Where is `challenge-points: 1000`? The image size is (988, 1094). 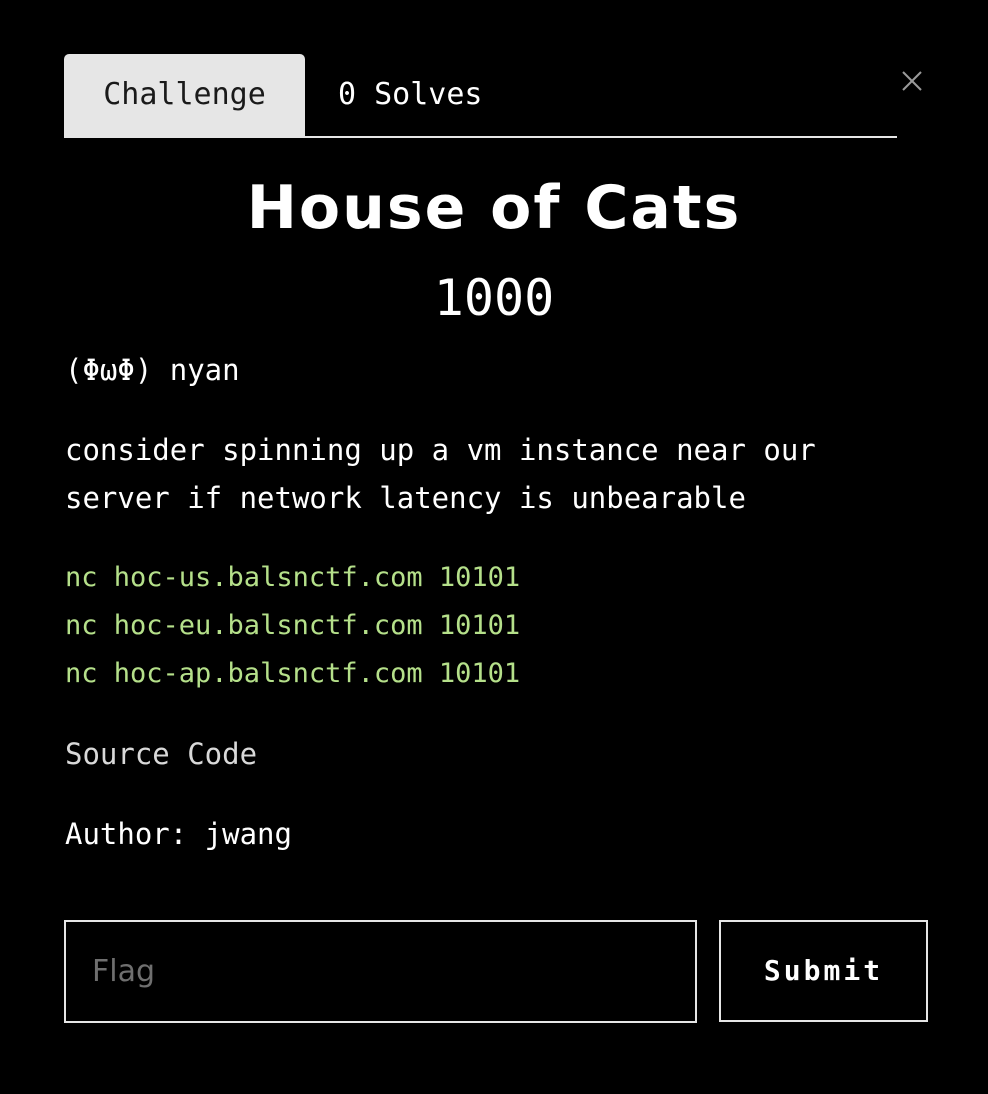
challenge-points: 1000 is located at coordinates (494, 298).